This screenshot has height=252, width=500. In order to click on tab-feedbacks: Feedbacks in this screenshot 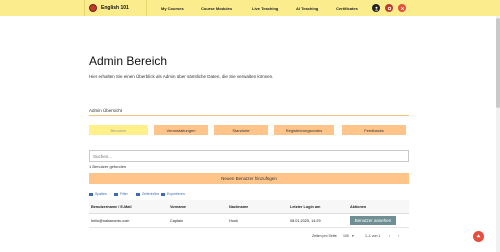, I will do `click(374, 130)`.